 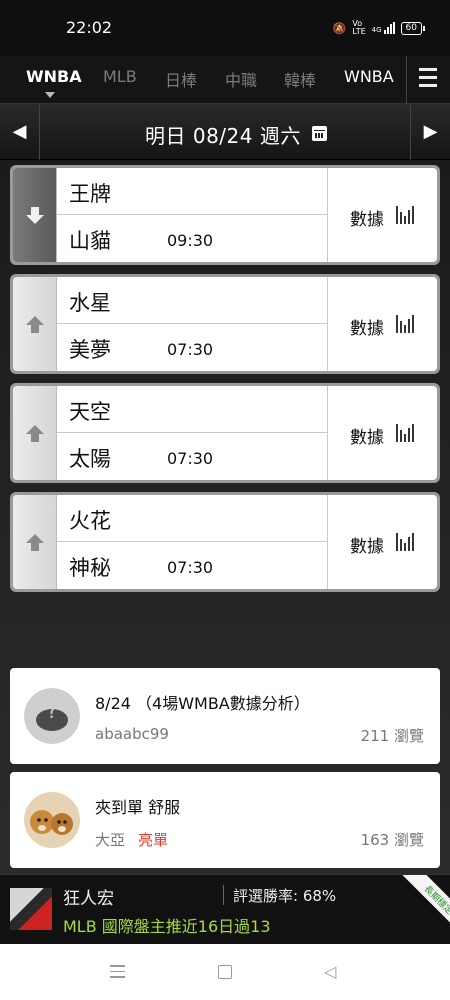 What do you see at coordinates (225, 716) in the screenshot?
I see `article-card: ? 8/24 （4場WMBA數據分析） abaabc99 211 瀏覽` at bounding box center [225, 716].